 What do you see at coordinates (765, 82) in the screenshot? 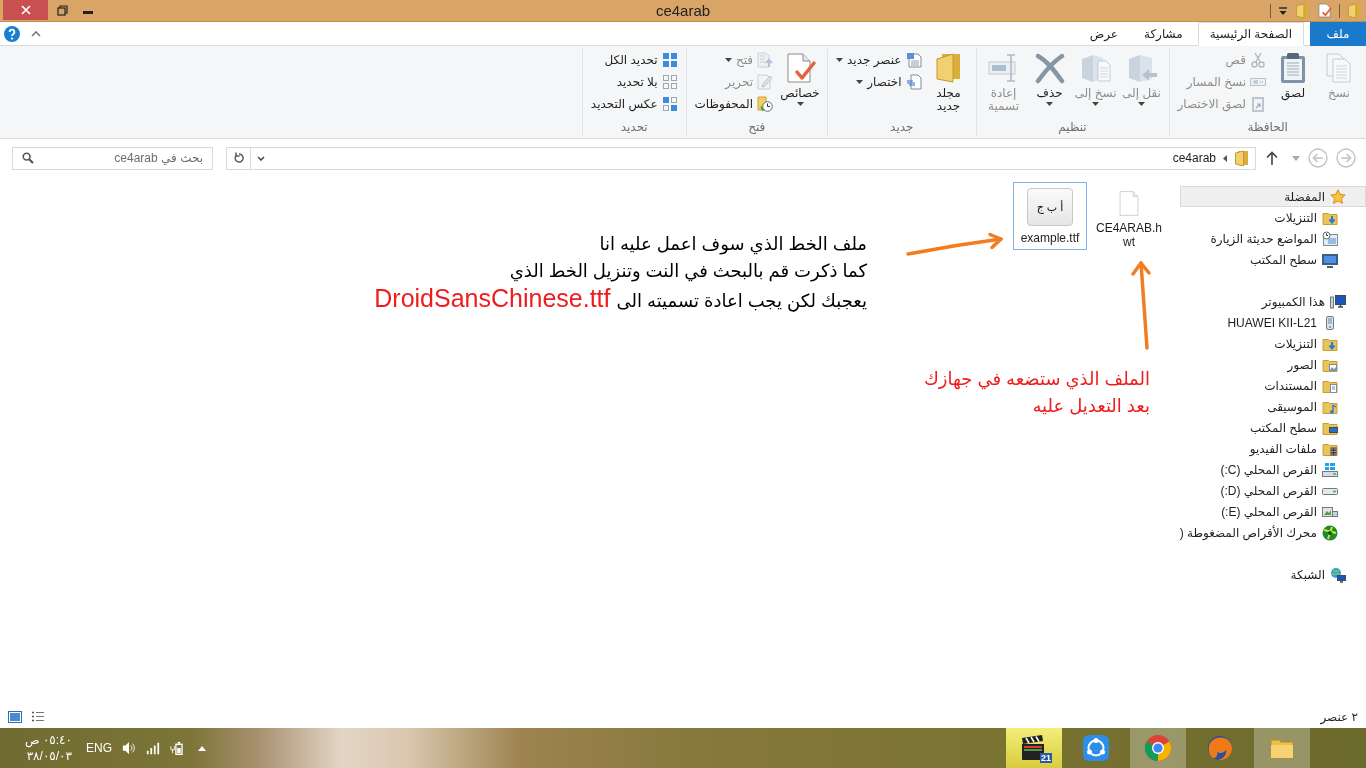
I see `pencil-page-icon` at bounding box center [765, 82].